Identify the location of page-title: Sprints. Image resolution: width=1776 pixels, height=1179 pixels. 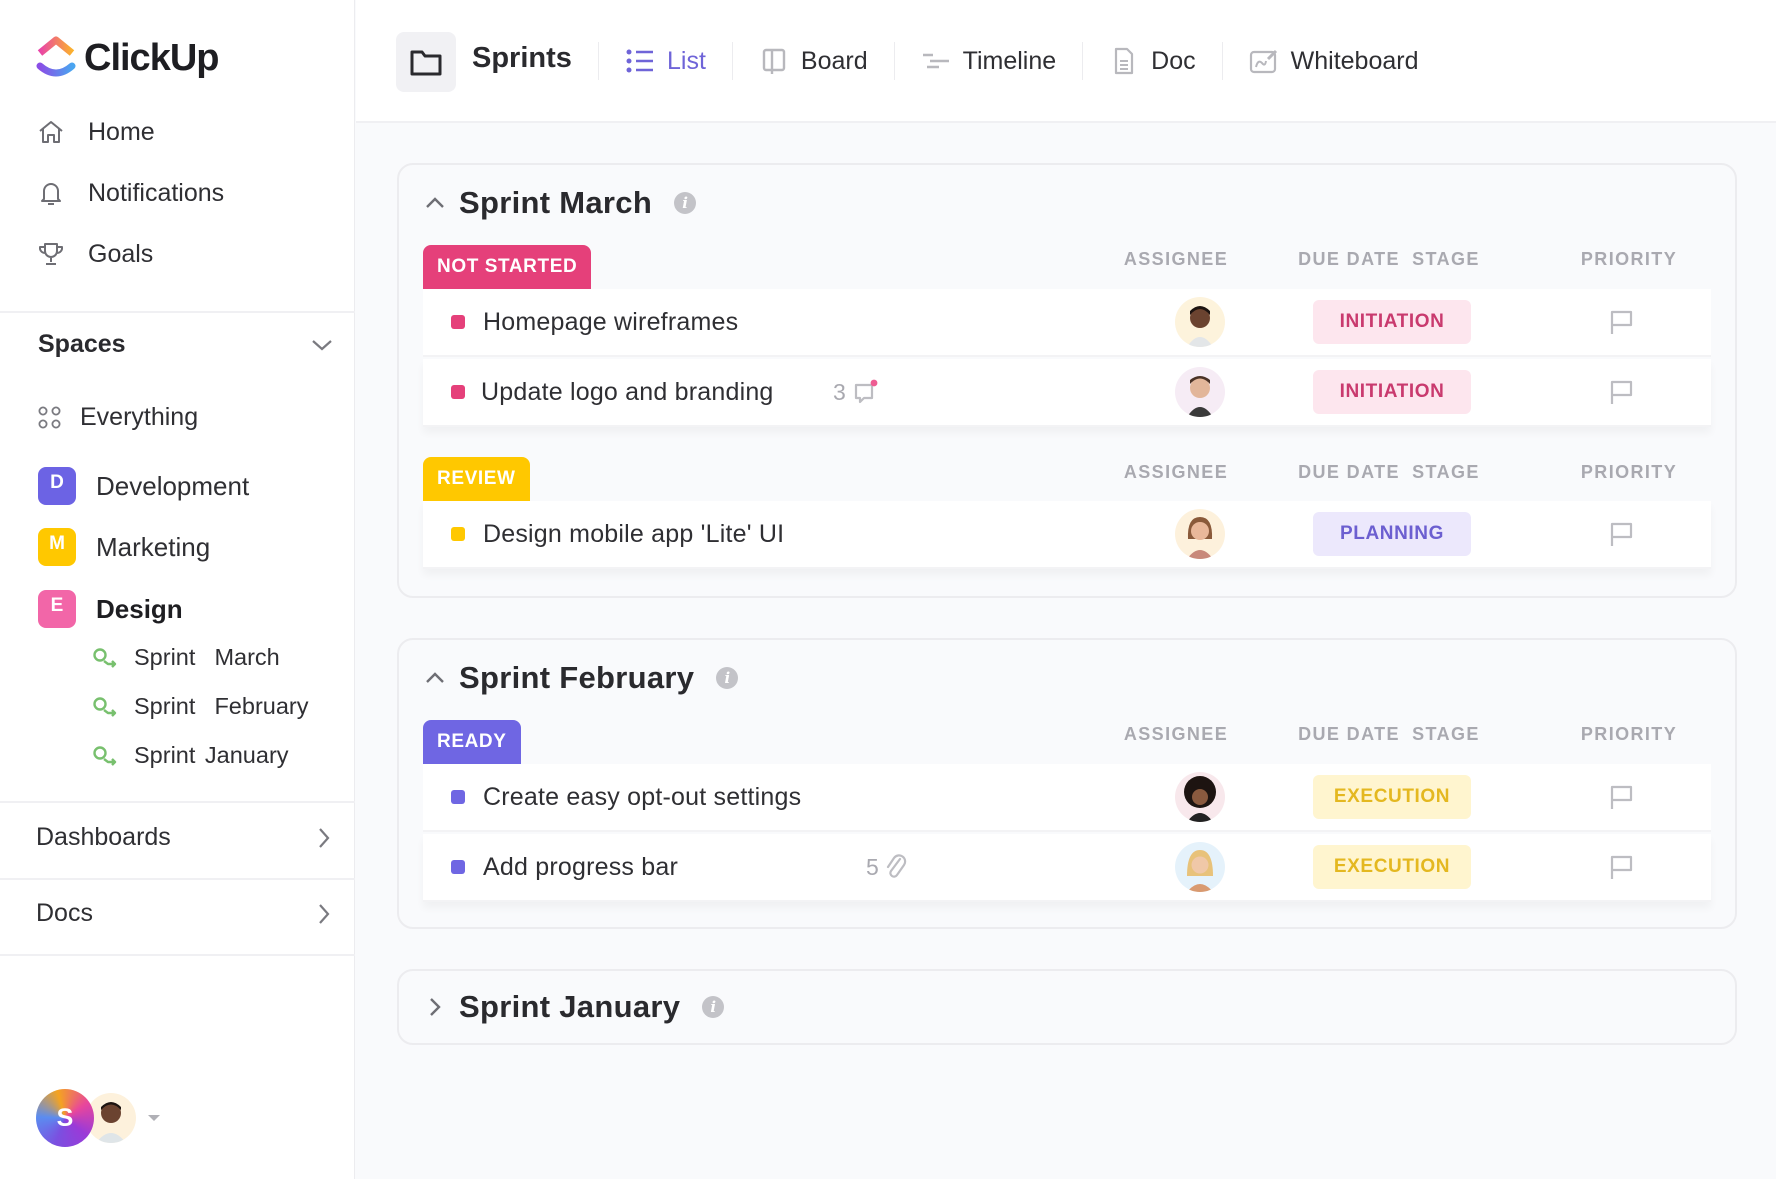
(522, 58).